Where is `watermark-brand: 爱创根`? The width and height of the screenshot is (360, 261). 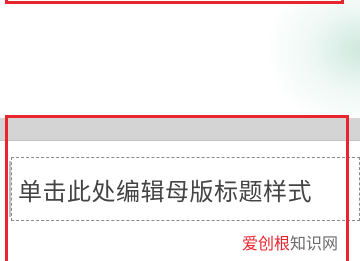 watermark-brand: 爱创根 is located at coordinates (265, 243).